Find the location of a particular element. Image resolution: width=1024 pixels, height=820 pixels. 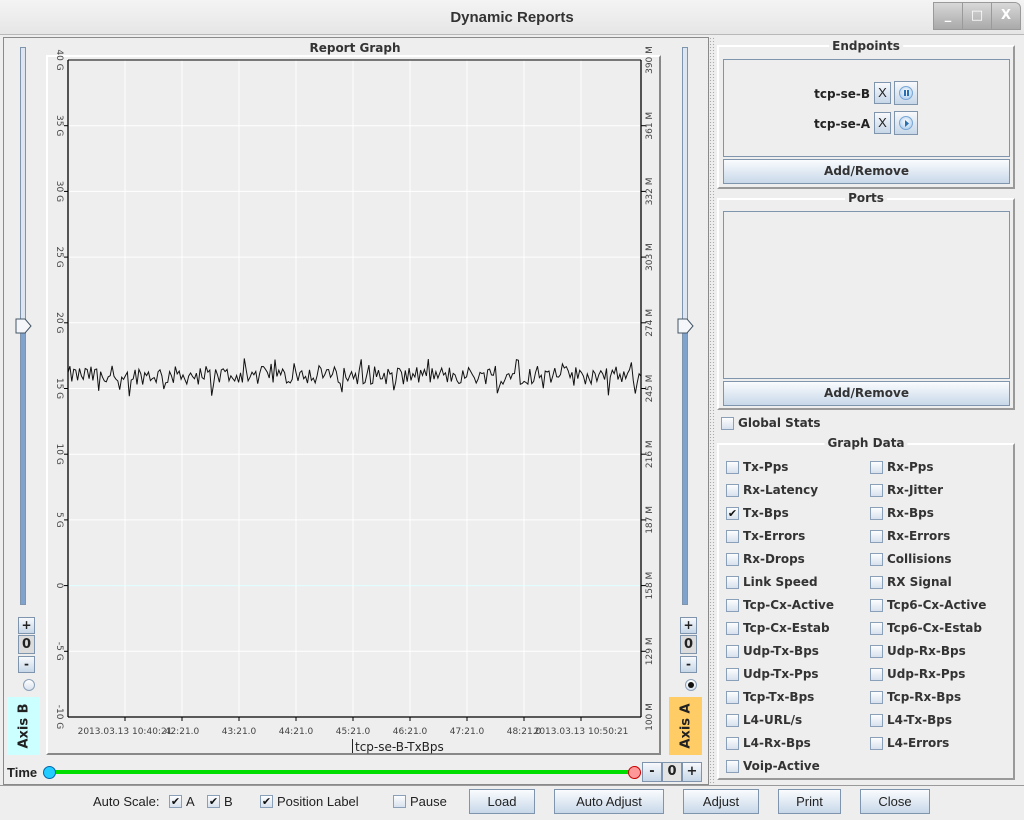

time-start-handle is located at coordinates (49, 772).